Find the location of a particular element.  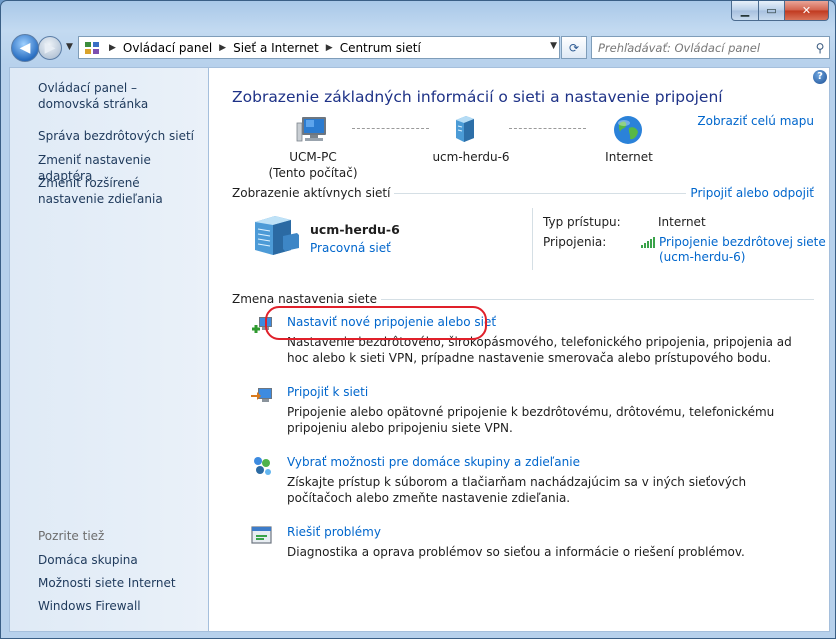

change-settings-heading: Zmena nastavenia siete is located at coordinates (306, 299).